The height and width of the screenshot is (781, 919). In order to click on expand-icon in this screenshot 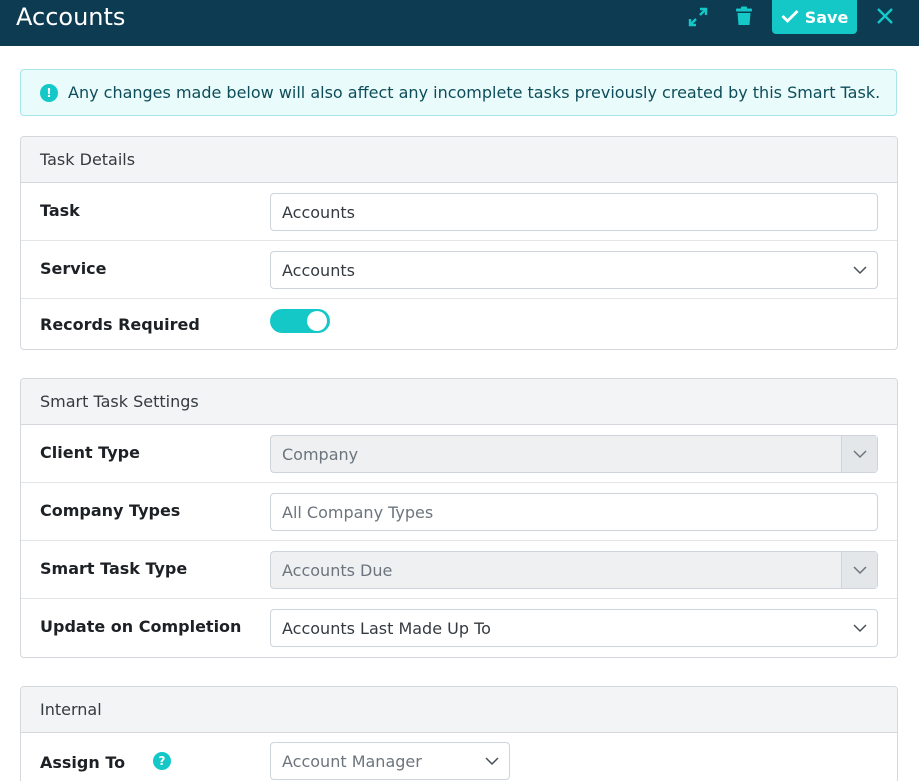, I will do `click(698, 17)`.